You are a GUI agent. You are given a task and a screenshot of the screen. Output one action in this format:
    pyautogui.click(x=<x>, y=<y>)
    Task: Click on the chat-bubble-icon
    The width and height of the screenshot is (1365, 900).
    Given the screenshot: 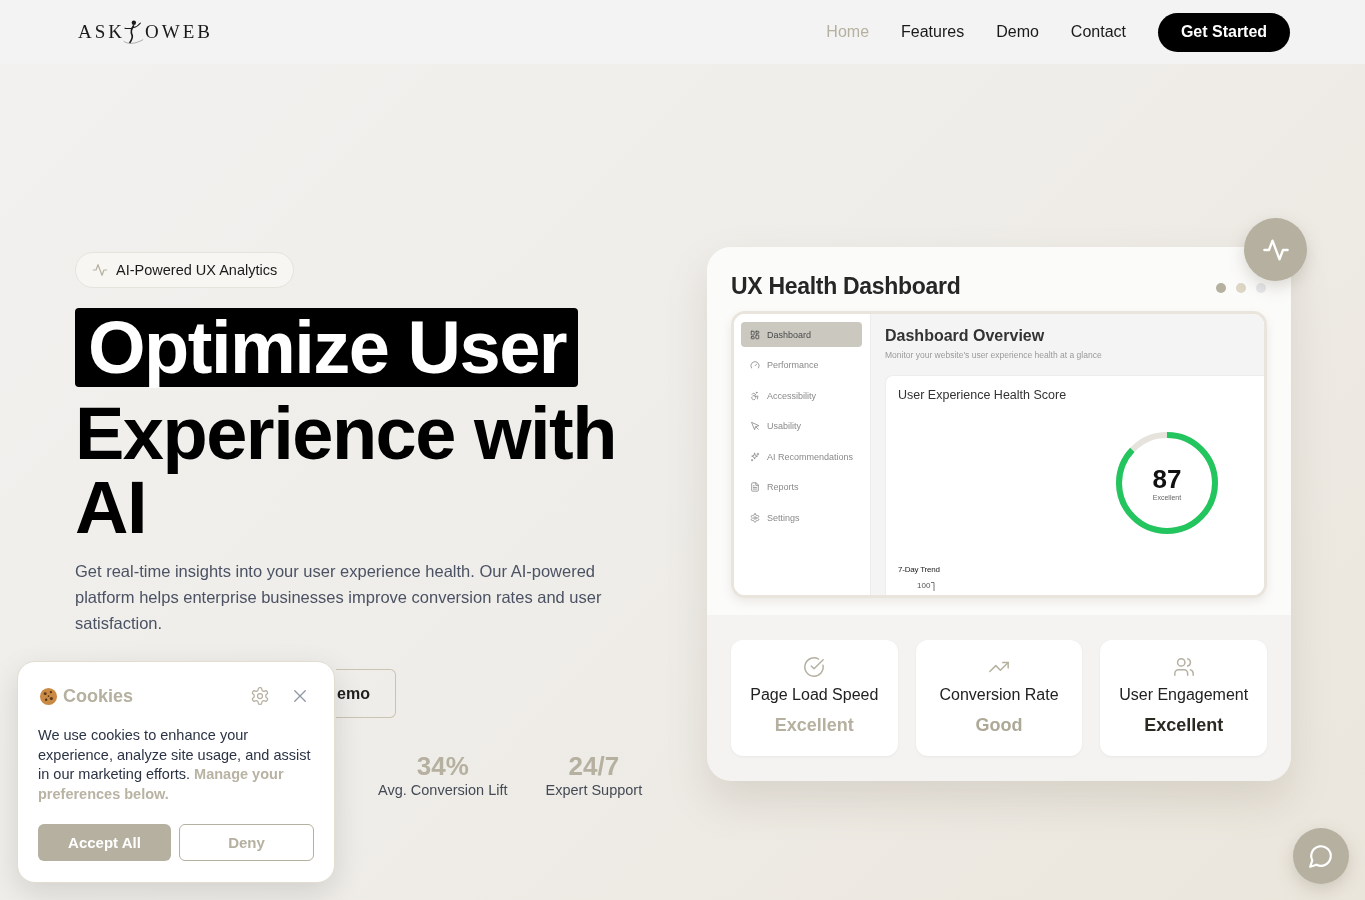 What is the action you would take?
    pyautogui.click(x=1321, y=856)
    